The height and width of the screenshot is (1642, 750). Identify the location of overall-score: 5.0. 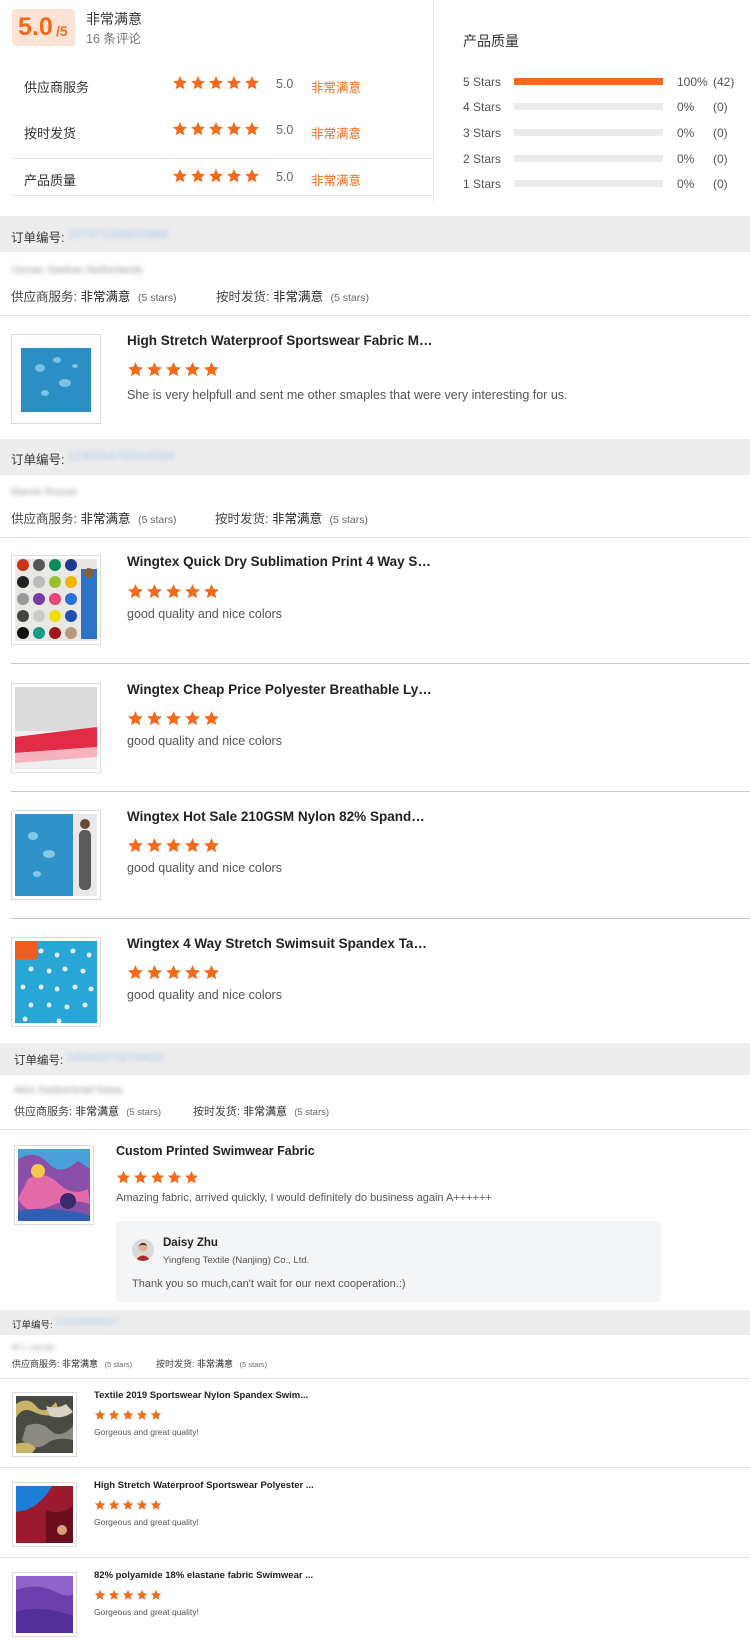
(35, 27).